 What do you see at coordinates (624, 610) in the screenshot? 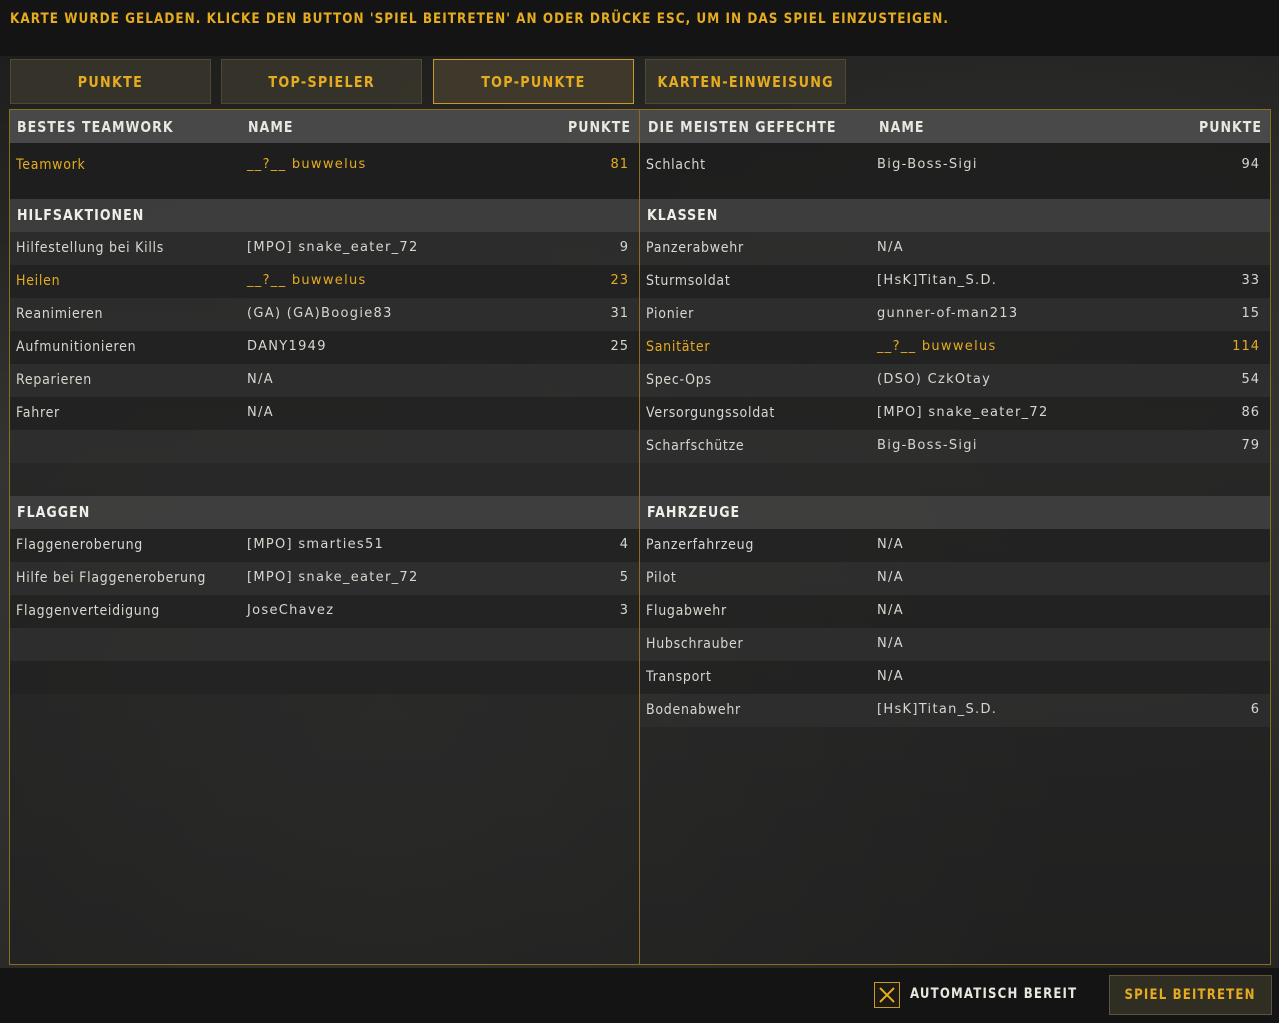
I see `points-cell: 3` at bounding box center [624, 610].